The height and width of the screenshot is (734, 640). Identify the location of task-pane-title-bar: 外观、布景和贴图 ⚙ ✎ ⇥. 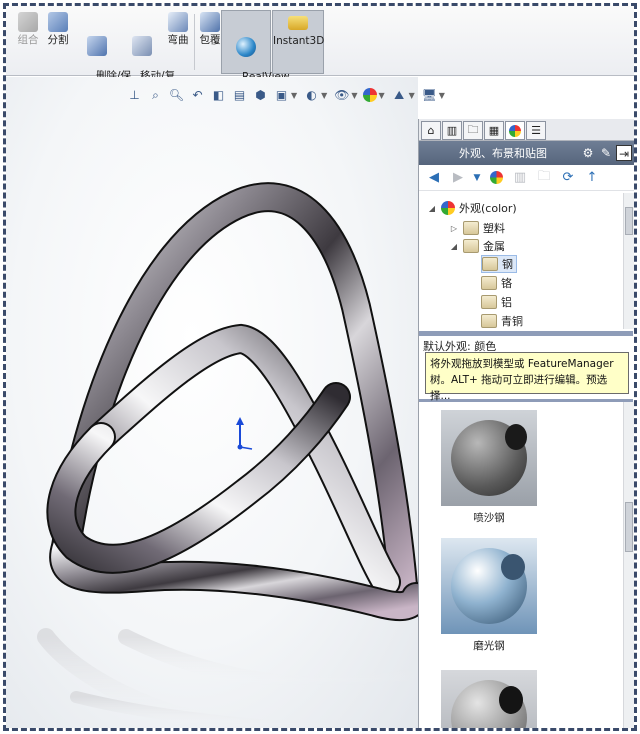
(526, 153).